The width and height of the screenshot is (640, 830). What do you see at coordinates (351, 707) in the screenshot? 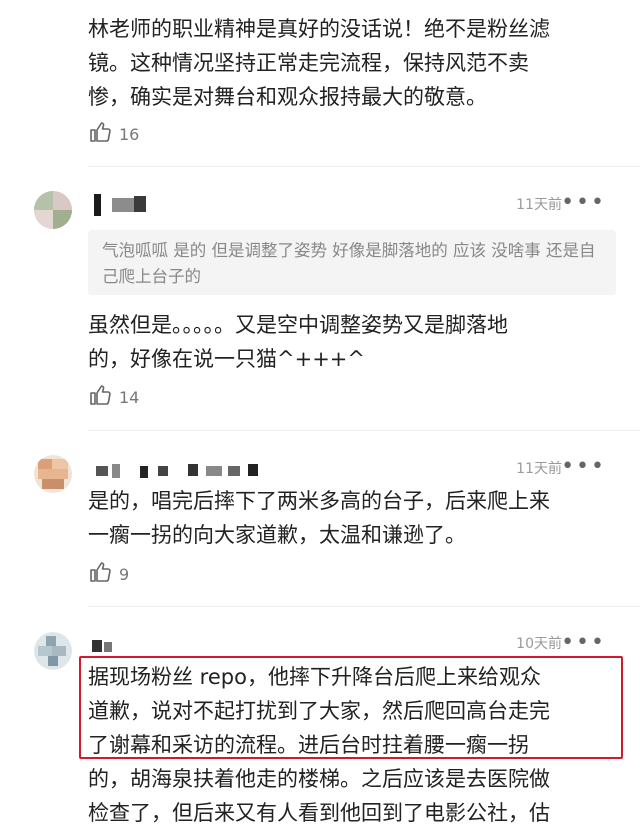
I see `highlight-annotation` at bounding box center [351, 707].